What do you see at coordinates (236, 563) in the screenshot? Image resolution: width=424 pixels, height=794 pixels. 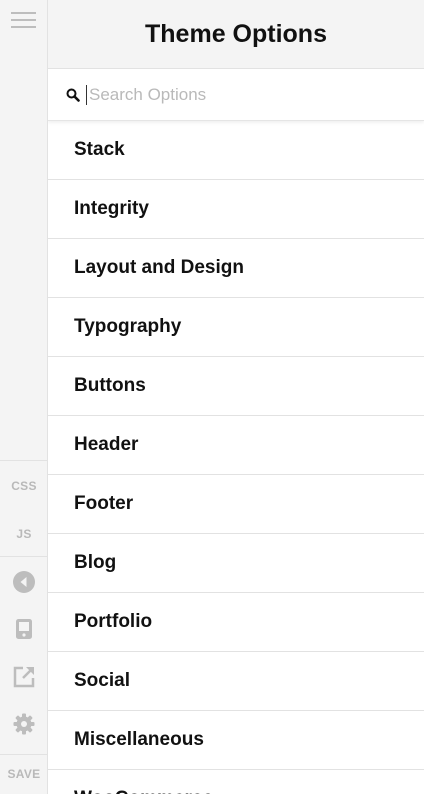 I see `option-blog: Blog` at bounding box center [236, 563].